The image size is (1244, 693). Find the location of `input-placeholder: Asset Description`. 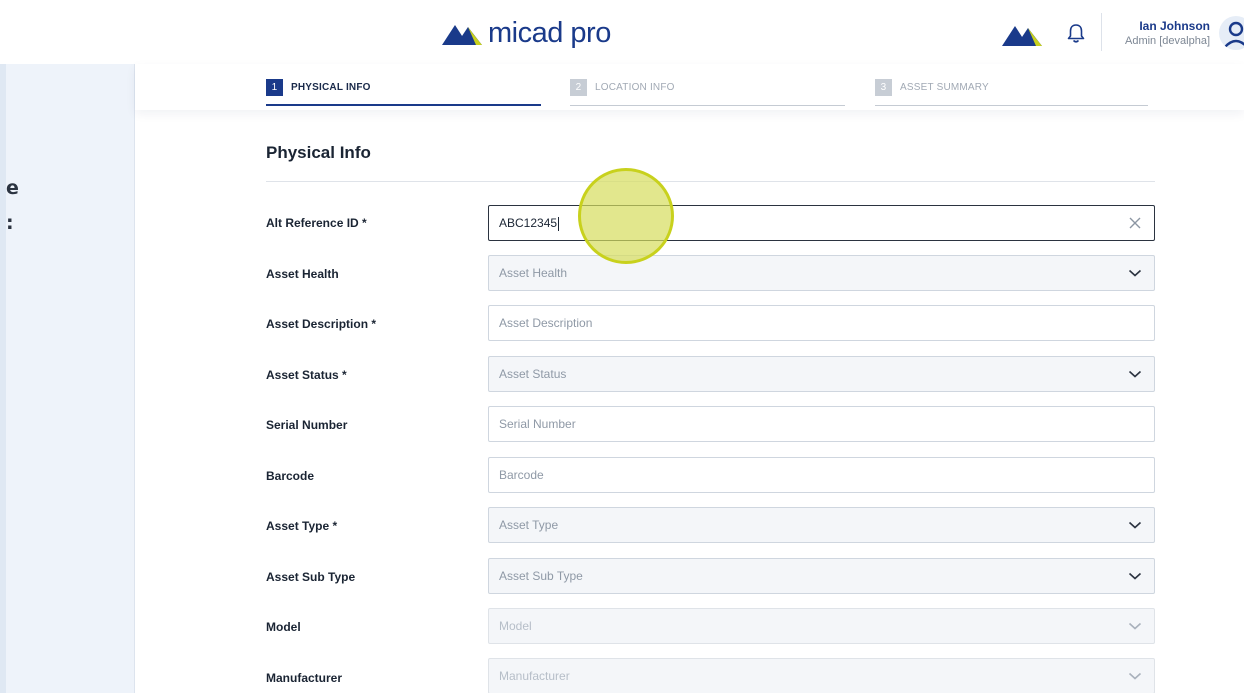

input-placeholder: Asset Description is located at coordinates (546, 323).